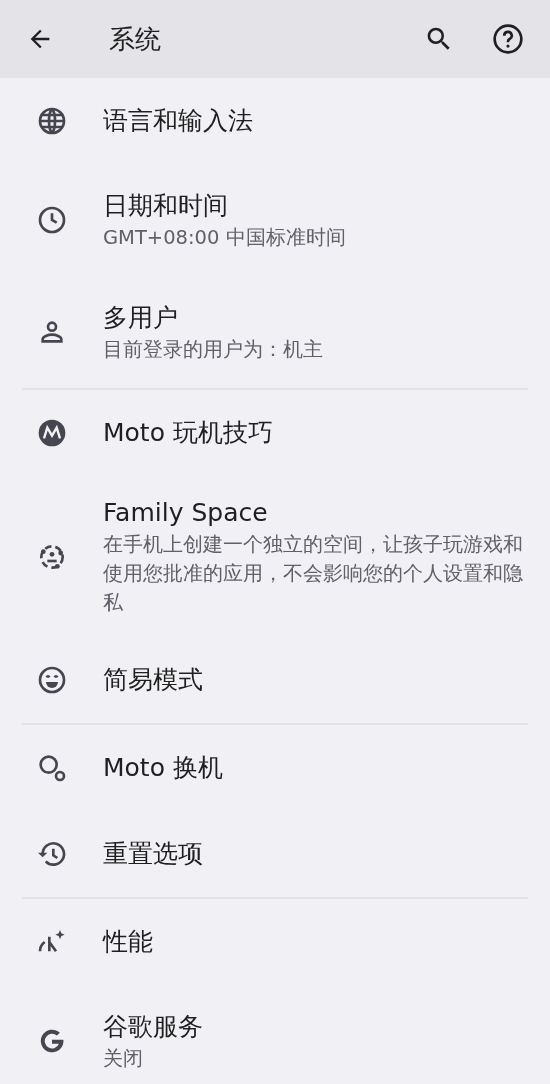 The width and height of the screenshot is (550, 1084). Describe the element at coordinates (52, 433) in the screenshot. I see `logo-icon` at that location.